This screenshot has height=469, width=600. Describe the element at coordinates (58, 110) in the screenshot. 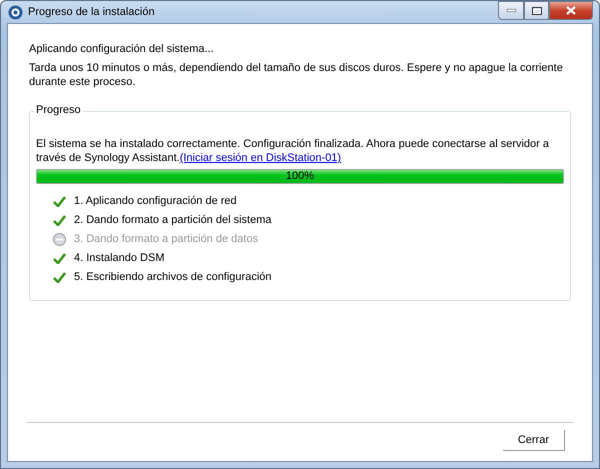

I see `group-legend: Progreso` at that location.